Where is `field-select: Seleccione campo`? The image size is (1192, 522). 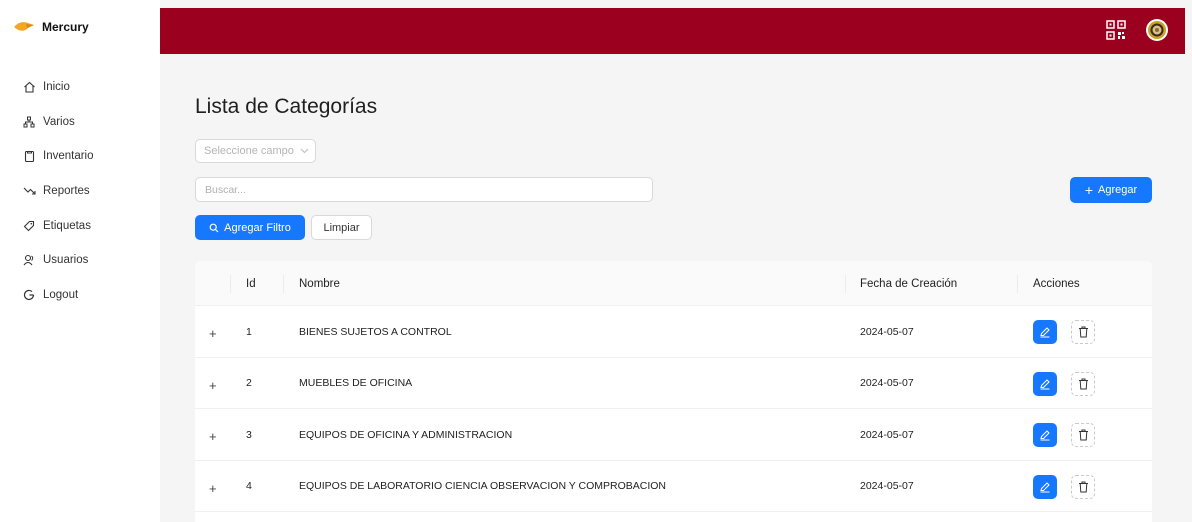 field-select: Seleccione campo is located at coordinates (255, 151).